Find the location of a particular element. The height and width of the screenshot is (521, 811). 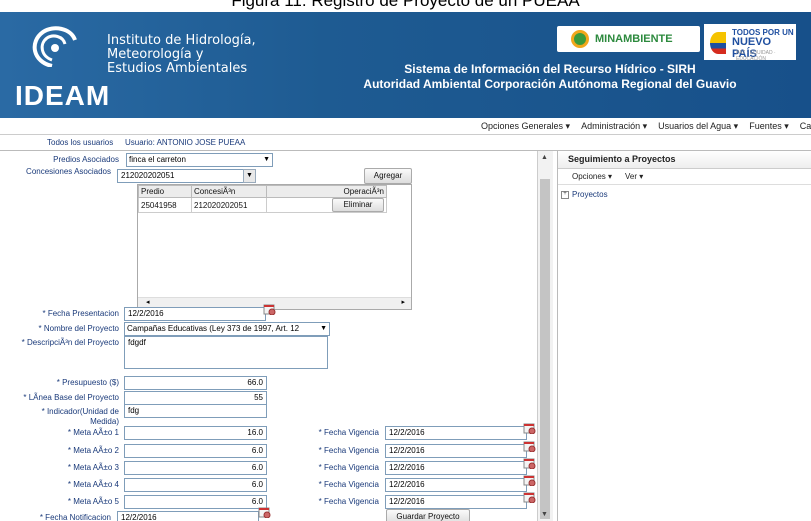

ver-menu: Ver ▾ is located at coordinates (634, 177).